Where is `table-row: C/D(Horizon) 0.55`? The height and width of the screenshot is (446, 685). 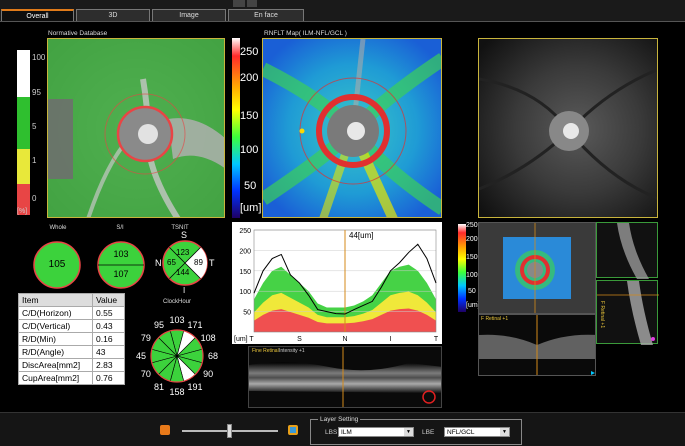
table-row: C/D(Horizon) 0.55 is located at coordinates (71, 313).